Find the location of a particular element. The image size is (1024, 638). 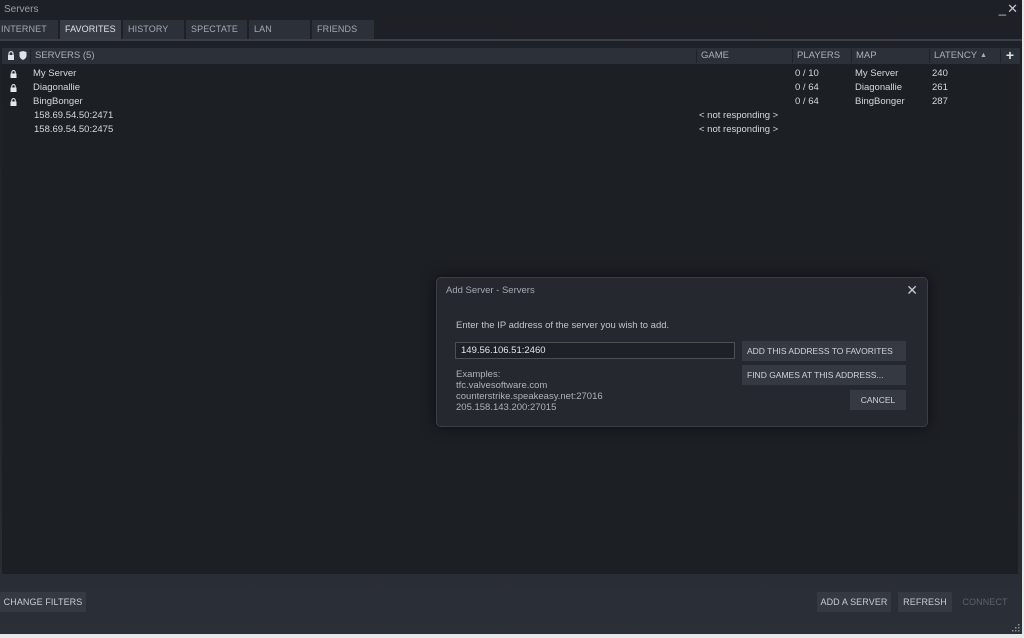

column-header-latency: LATENCY is located at coordinates (955, 56).